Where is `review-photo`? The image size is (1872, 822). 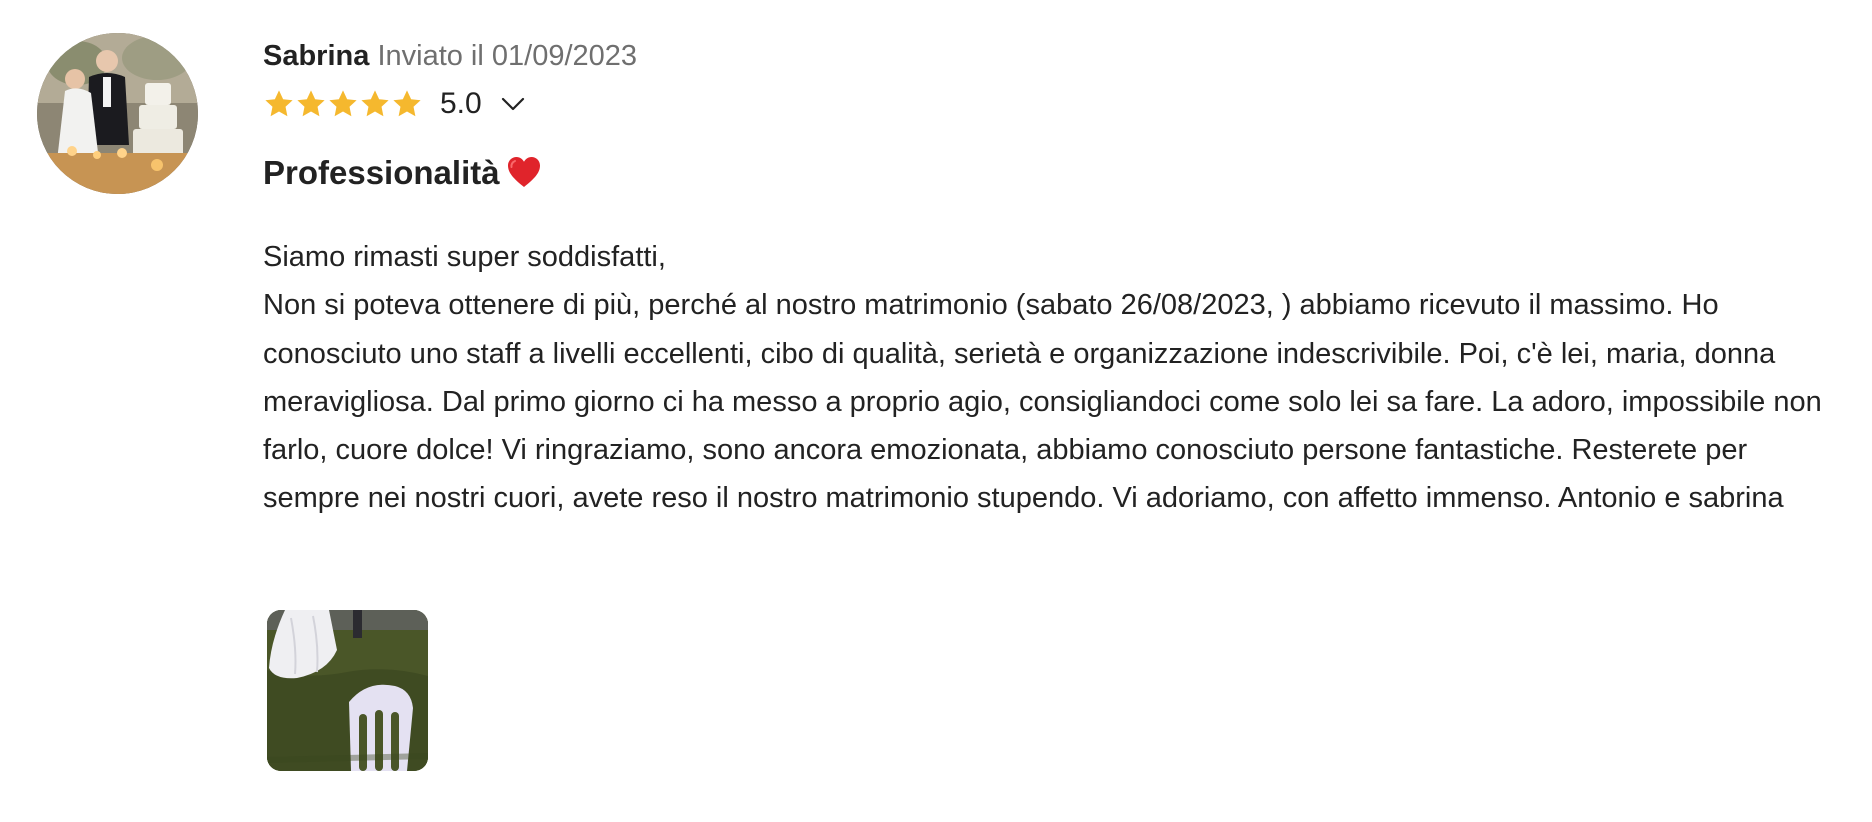
review-photo is located at coordinates (347, 690).